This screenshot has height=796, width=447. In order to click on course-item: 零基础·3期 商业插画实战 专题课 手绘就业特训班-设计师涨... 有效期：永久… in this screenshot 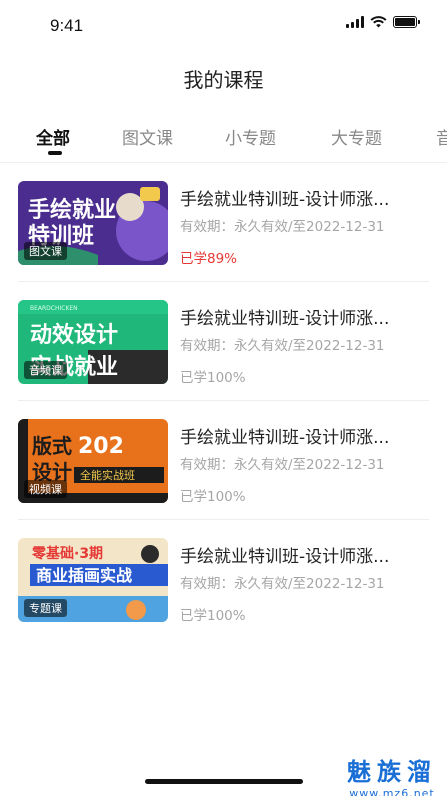, I will do `click(223, 579)`.